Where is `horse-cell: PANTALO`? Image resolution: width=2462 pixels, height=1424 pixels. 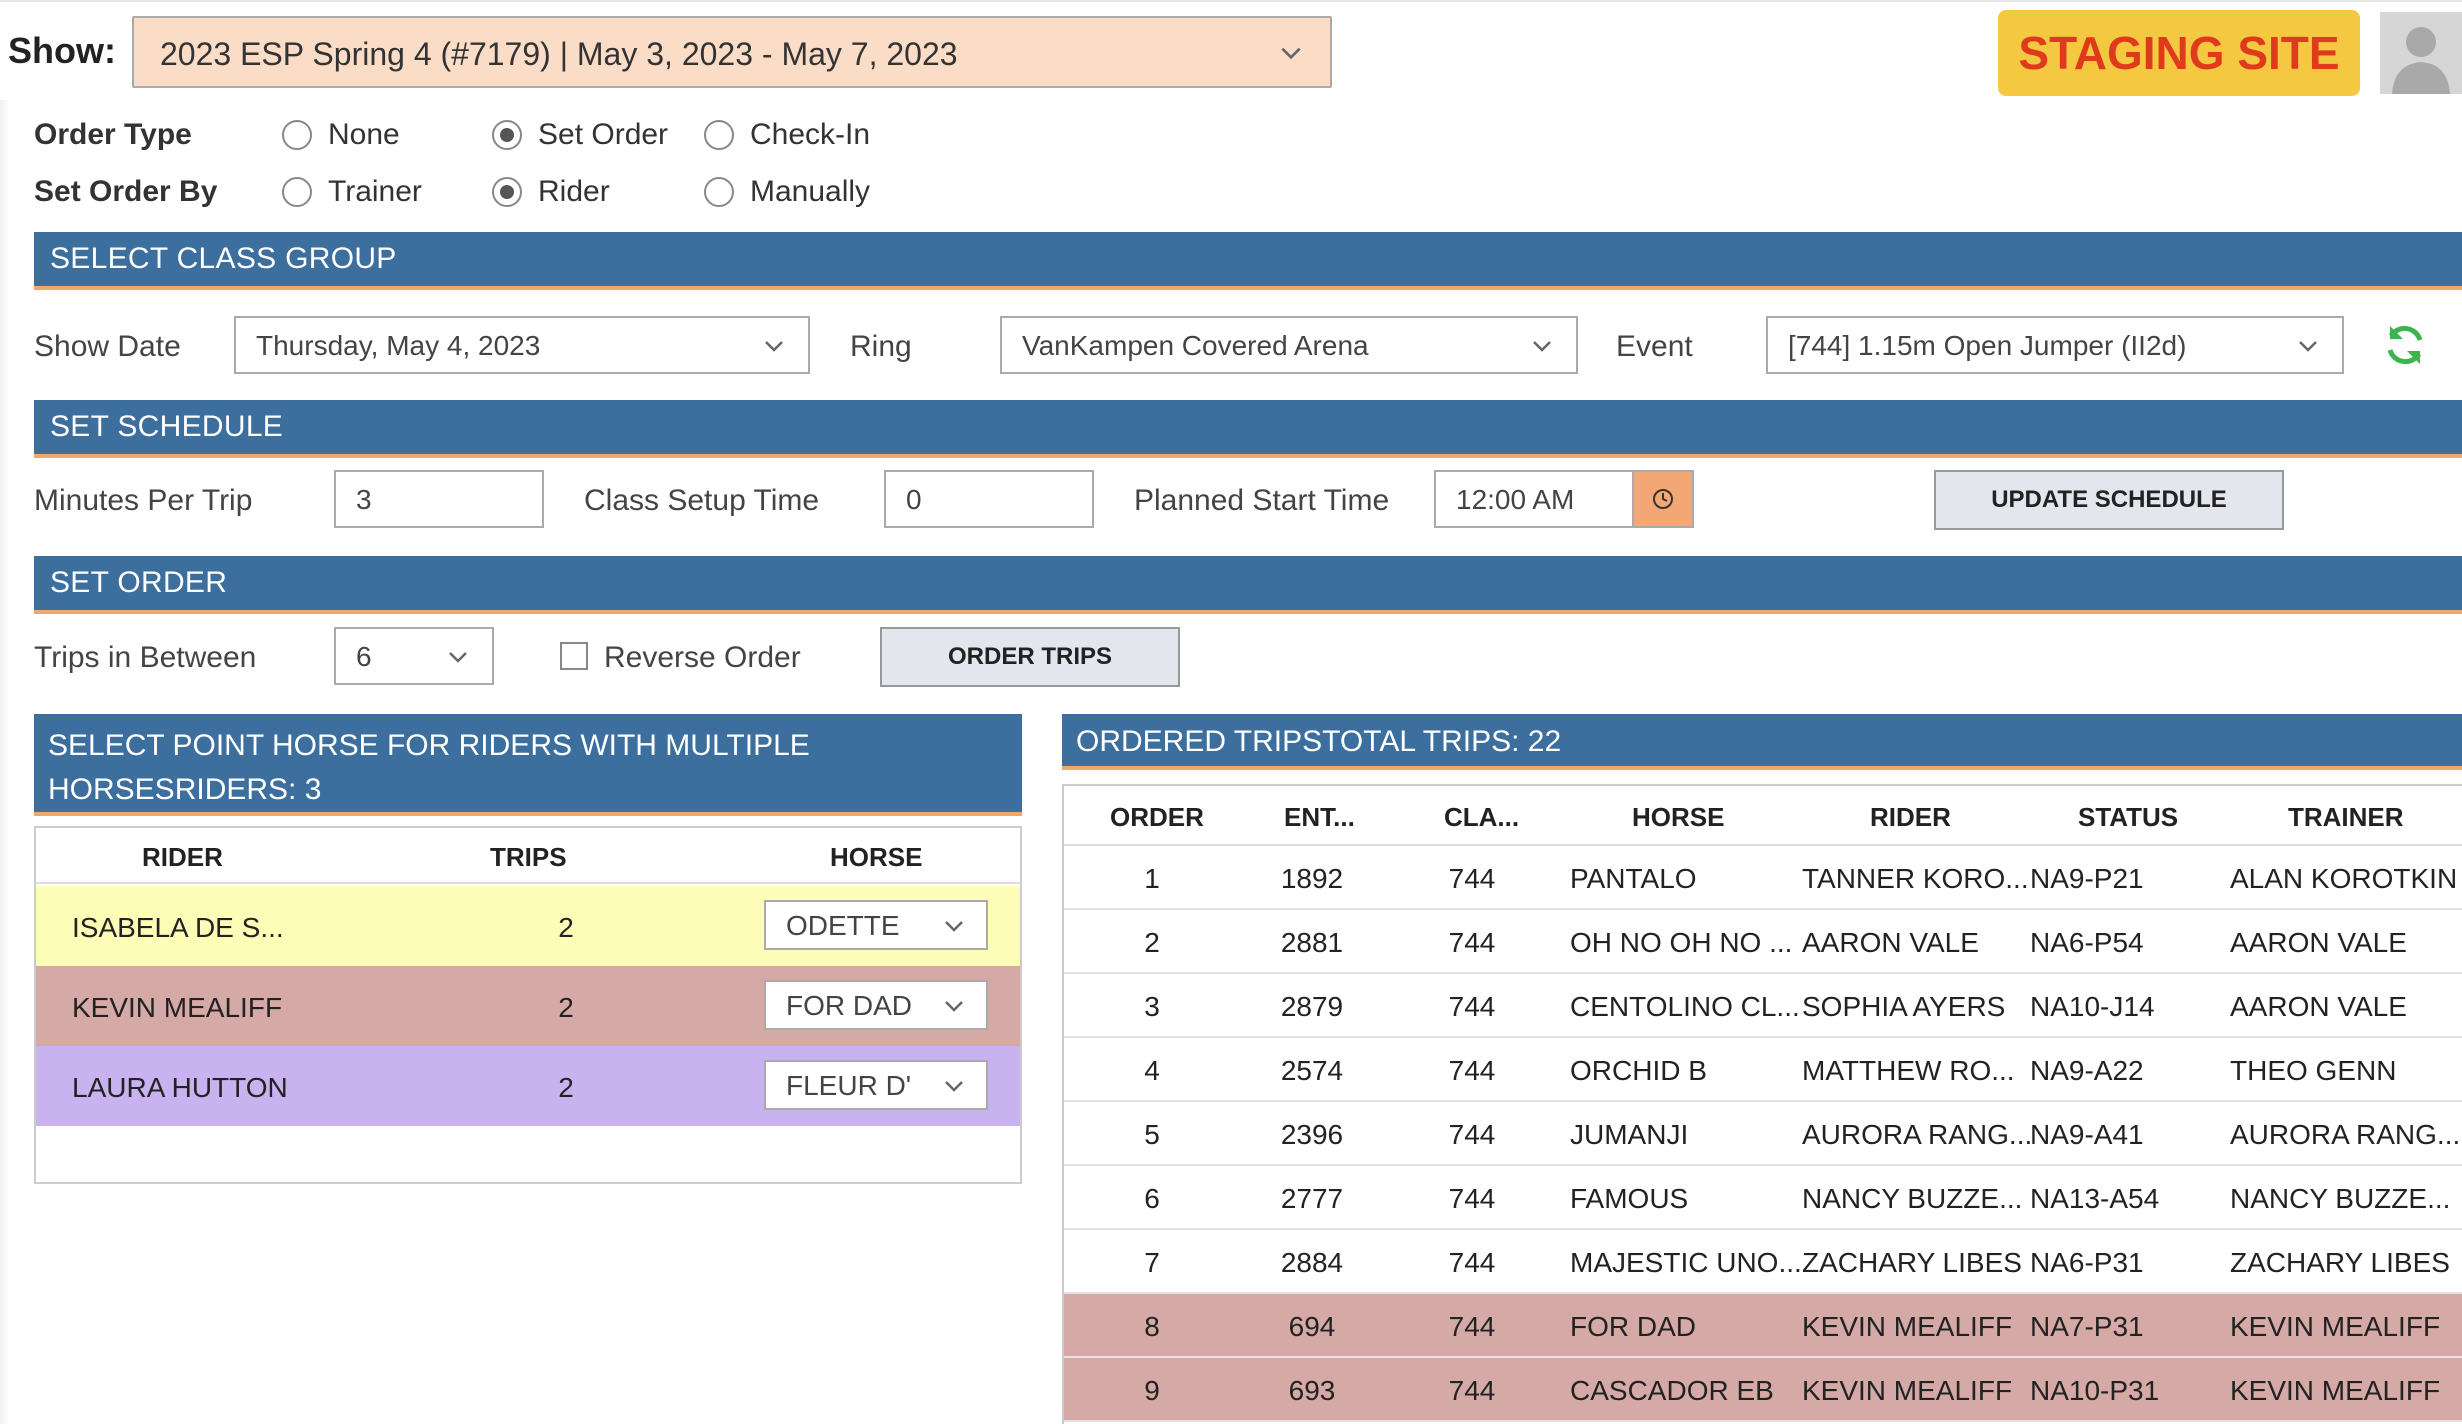
horse-cell: PANTALO is located at coordinates (1633, 878).